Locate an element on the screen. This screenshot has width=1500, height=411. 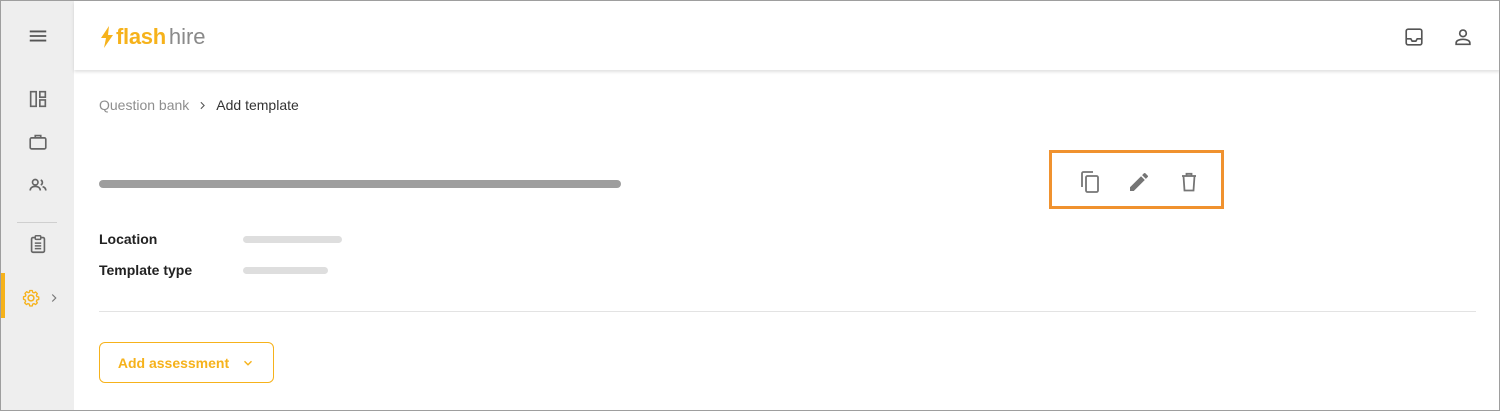
template-type-value-placeholder is located at coordinates (285, 270).